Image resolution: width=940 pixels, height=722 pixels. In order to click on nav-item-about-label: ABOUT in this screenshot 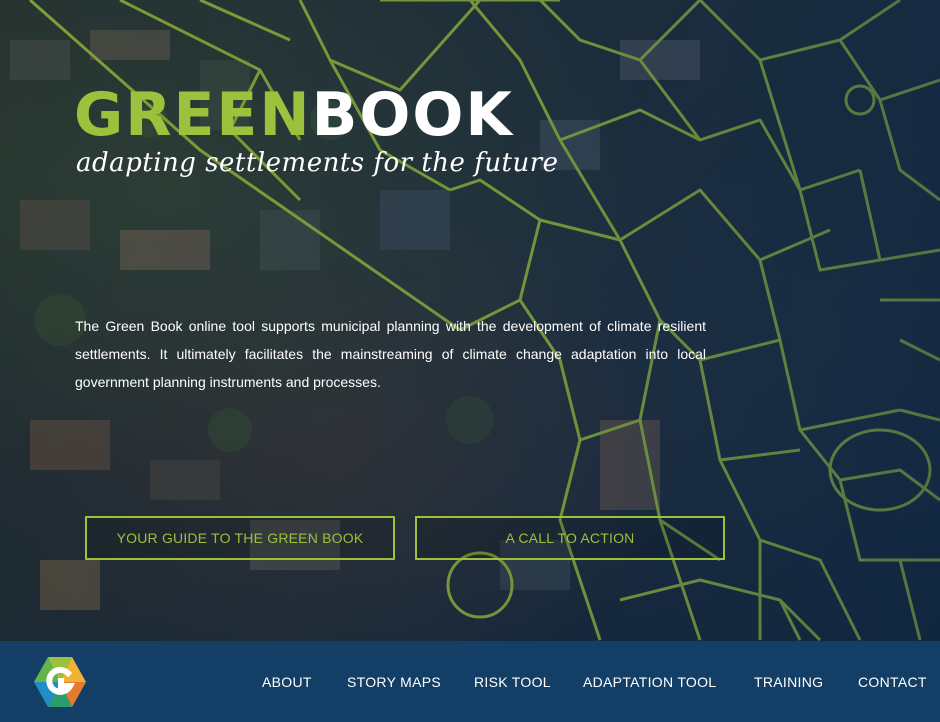, I will do `click(287, 681)`.